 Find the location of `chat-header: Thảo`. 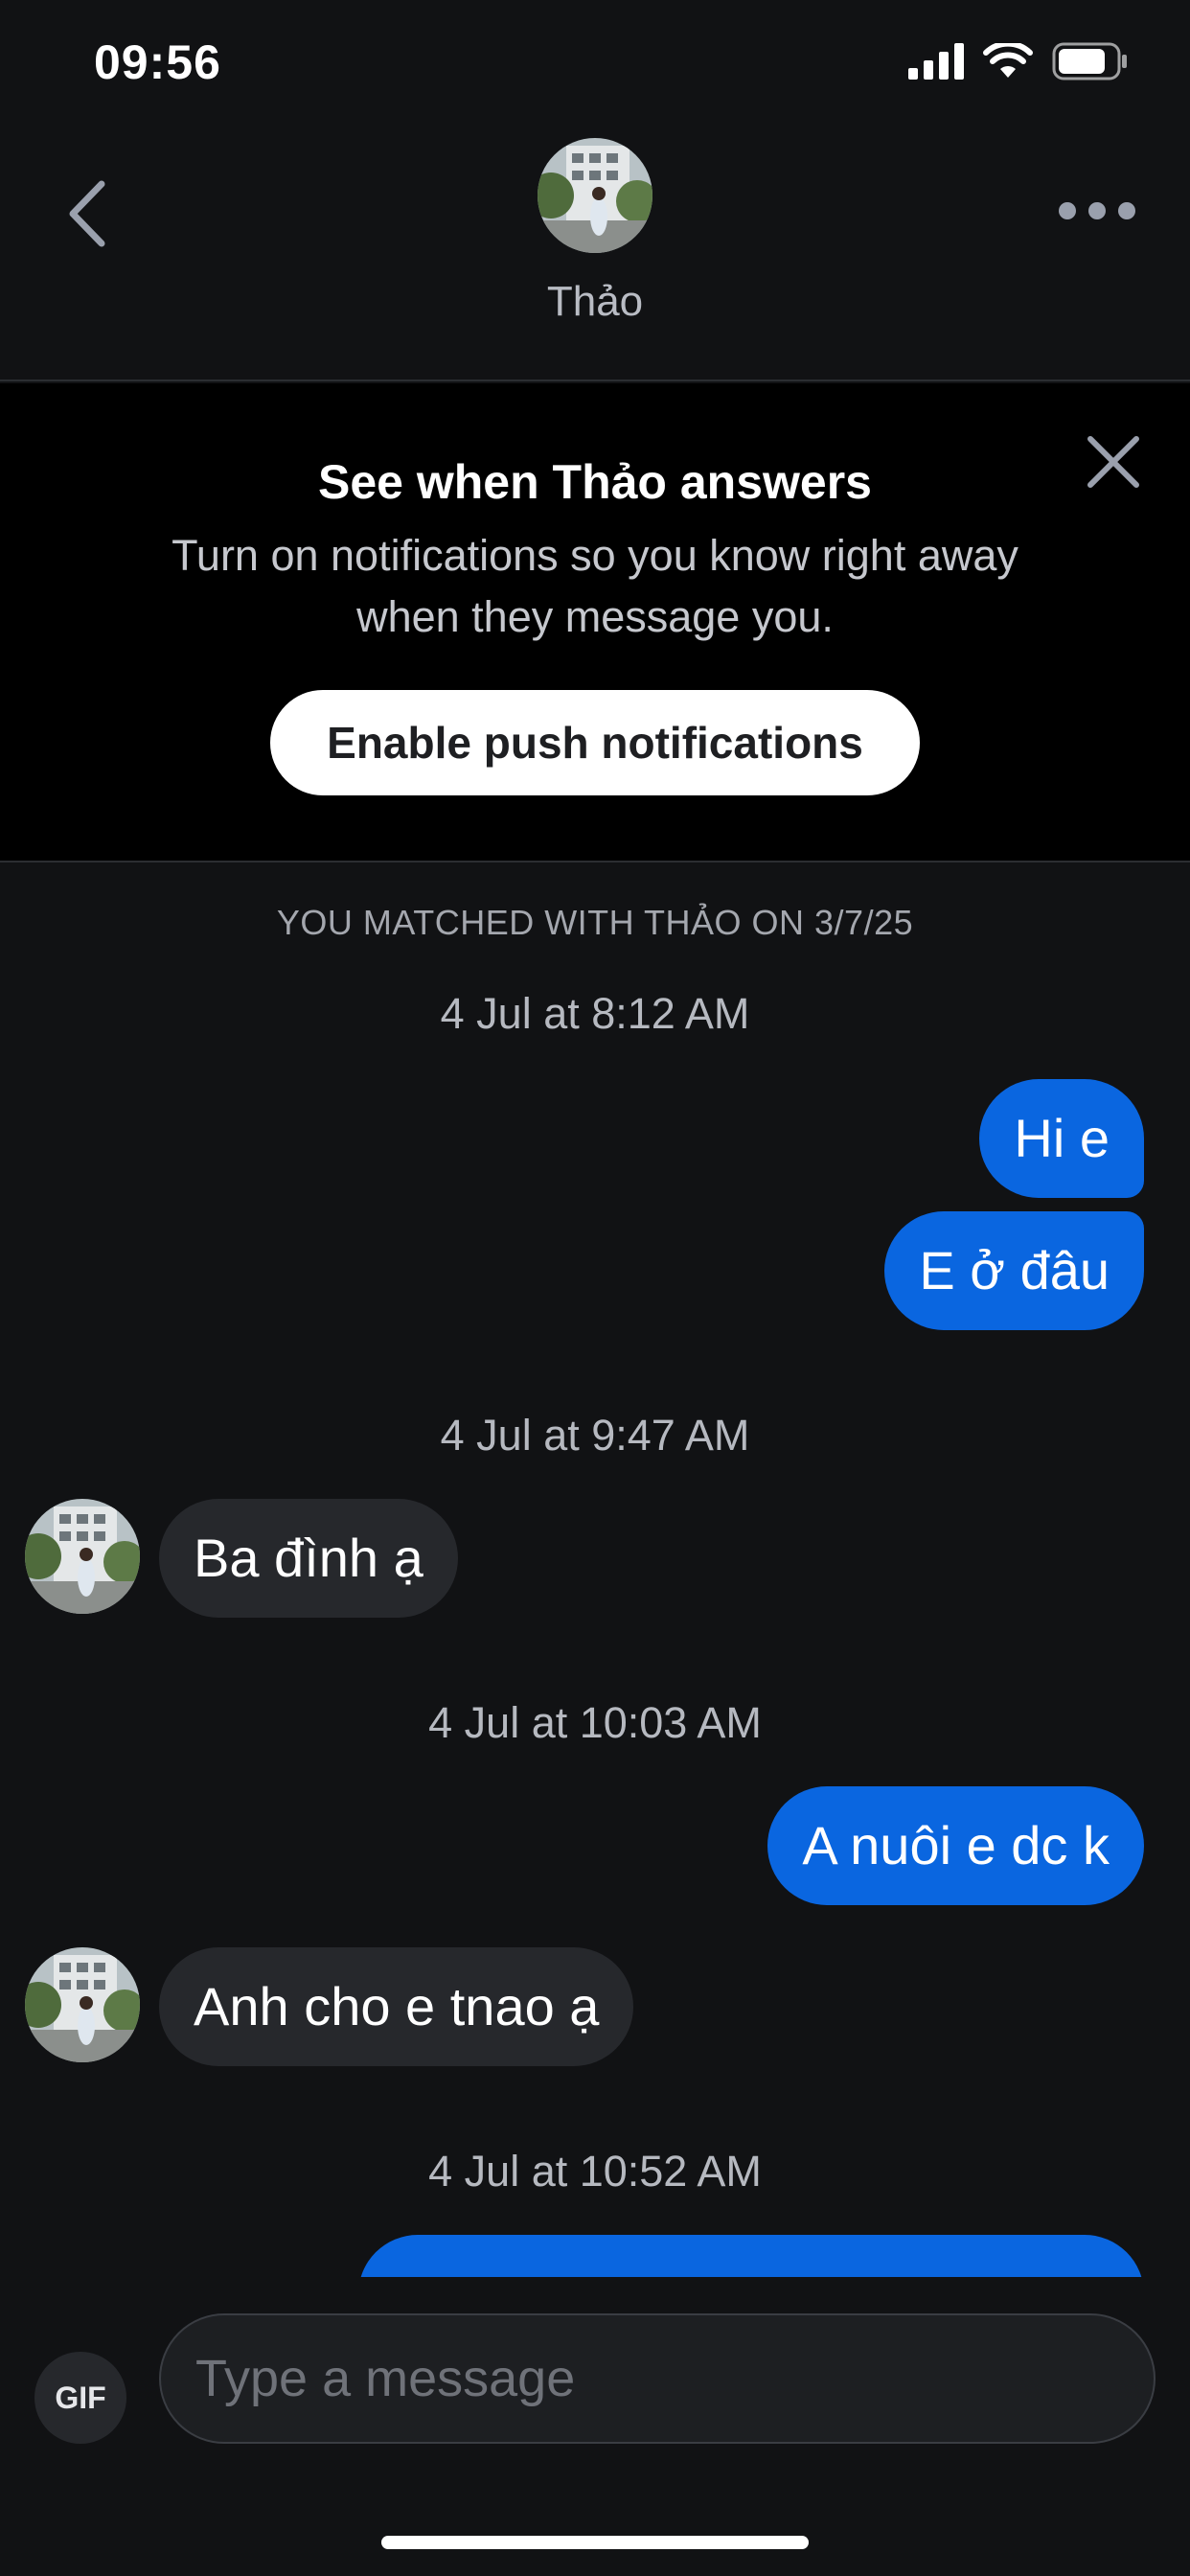

chat-header: Thảo is located at coordinates (595, 257).